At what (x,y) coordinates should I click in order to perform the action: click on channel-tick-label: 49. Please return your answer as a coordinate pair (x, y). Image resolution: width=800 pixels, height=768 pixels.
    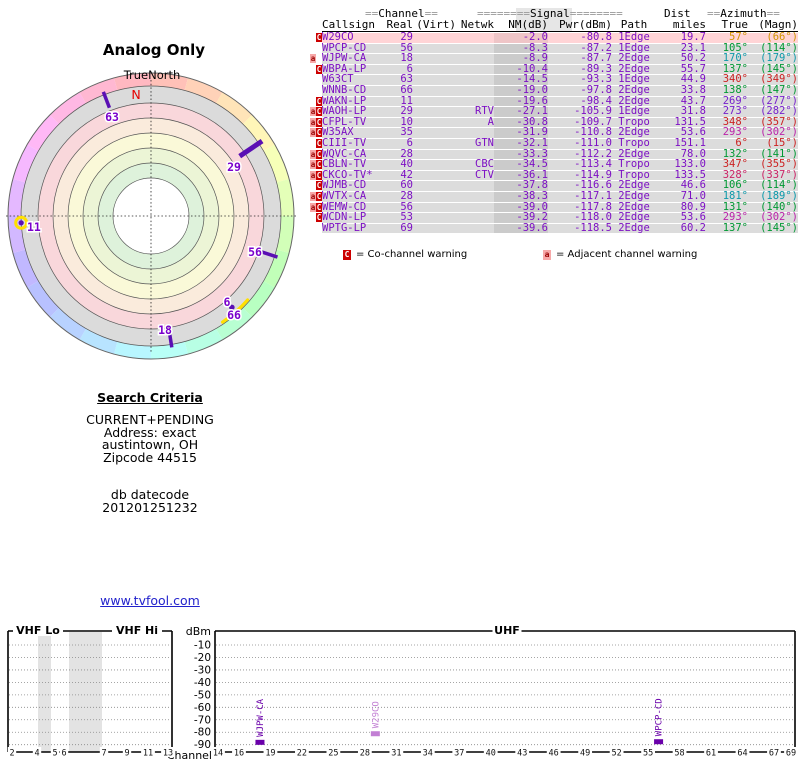
    Looking at the image, I should click on (585, 754).